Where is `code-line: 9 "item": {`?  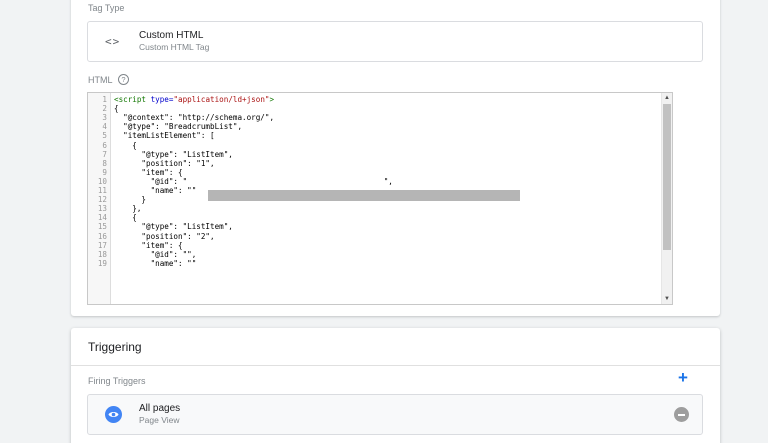 code-line: 9 "item": { is located at coordinates (380, 172).